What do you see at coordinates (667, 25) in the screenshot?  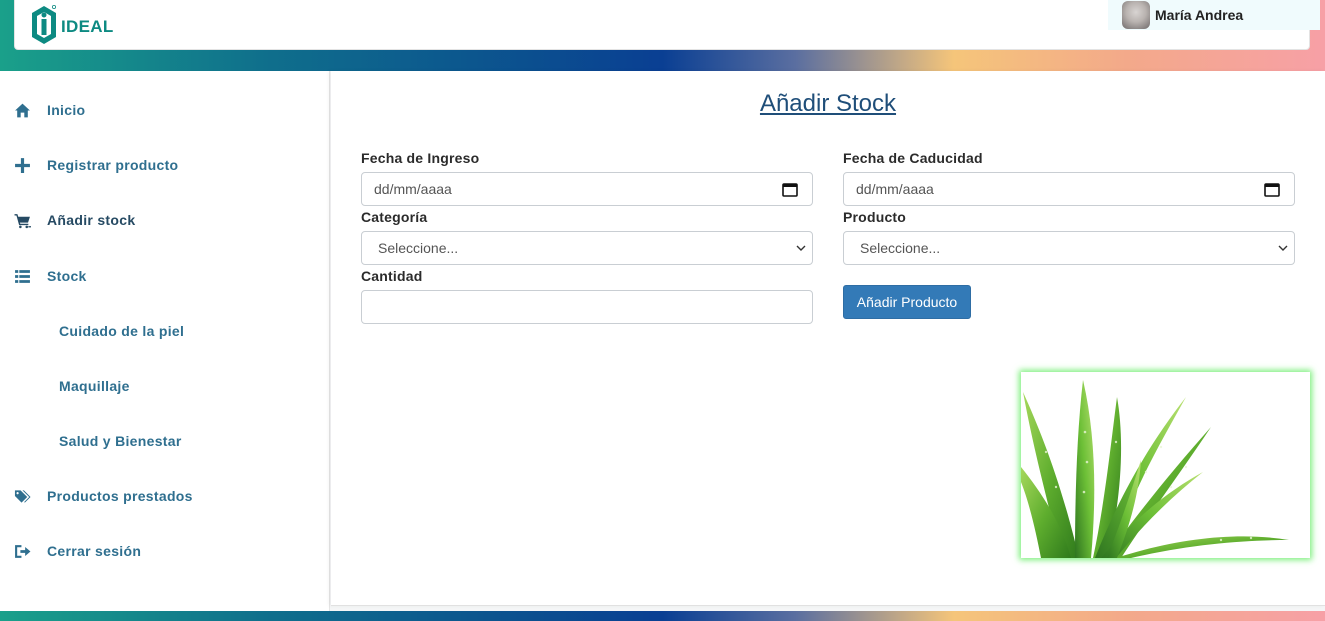 I see `top-header: IDEAL María Andrea` at bounding box center [667, 25].